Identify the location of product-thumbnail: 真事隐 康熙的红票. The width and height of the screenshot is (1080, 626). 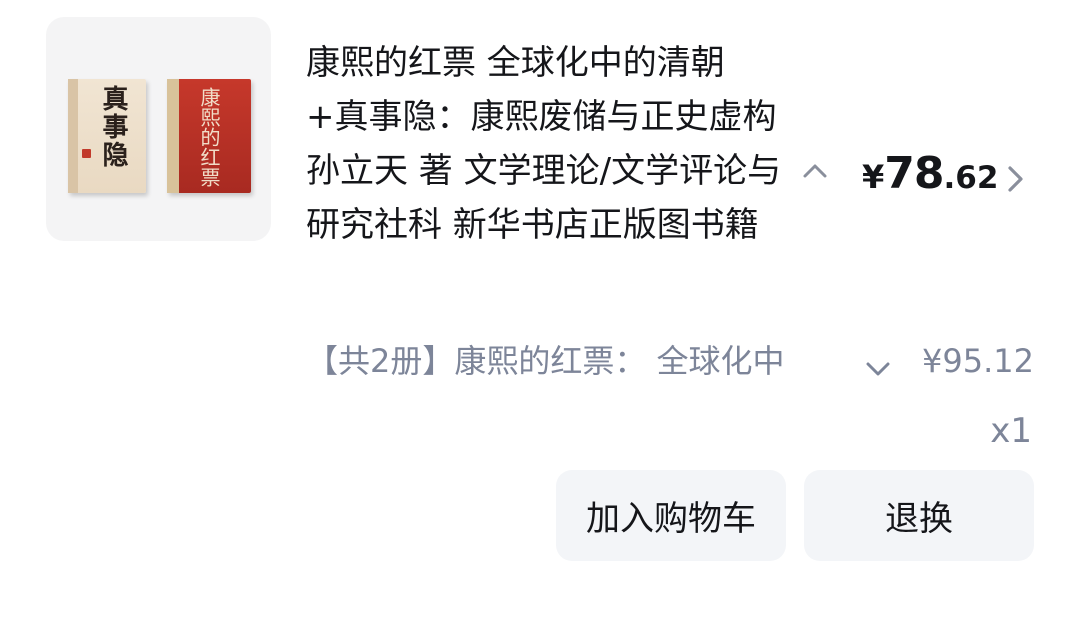
(158, 129).